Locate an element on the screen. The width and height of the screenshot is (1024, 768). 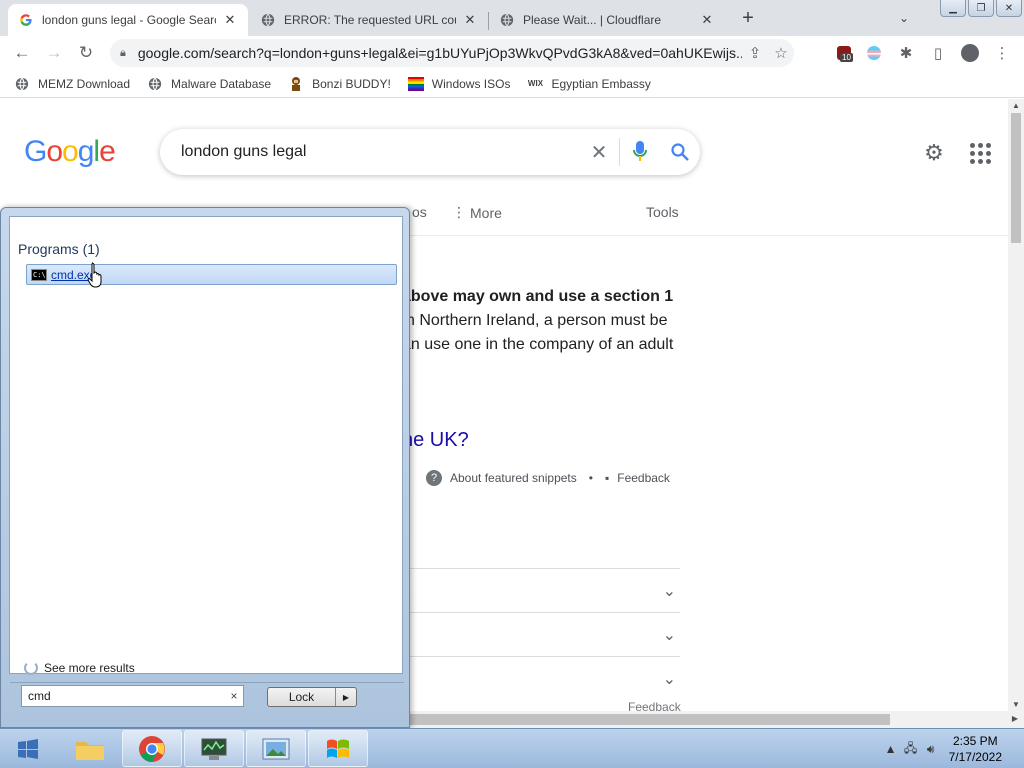
vertical-scrollbar: ▲ ▼ is located at coordinates (1016, 405).